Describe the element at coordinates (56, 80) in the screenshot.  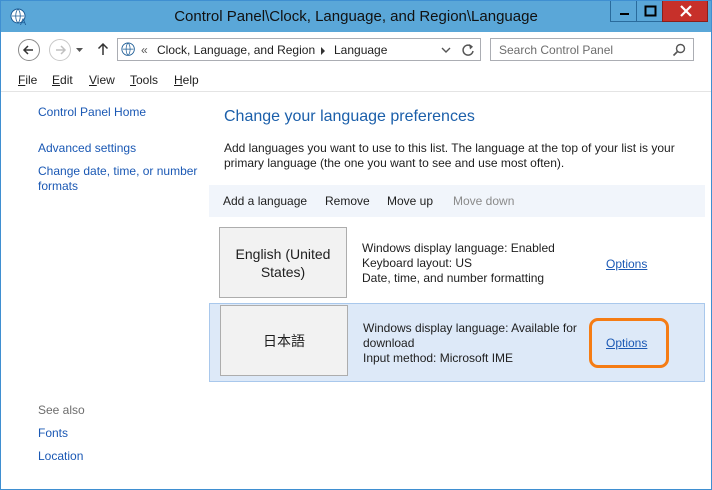
I see `menu-edit-accel: E` at that location.